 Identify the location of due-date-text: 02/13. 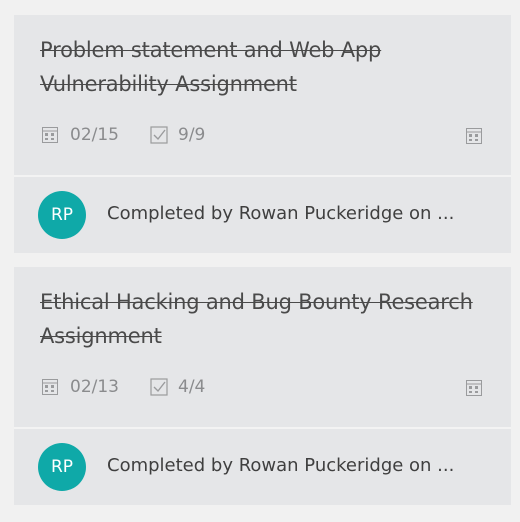
(94, 387).